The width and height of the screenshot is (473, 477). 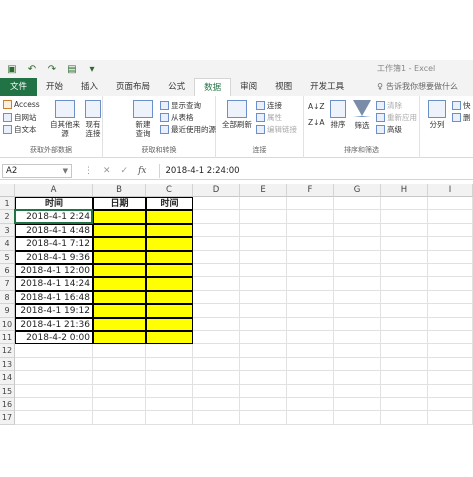 What do you see at coordinates (404, 244) in the screenshot?
I see `cell-h4` at bounding box center [404, 244].